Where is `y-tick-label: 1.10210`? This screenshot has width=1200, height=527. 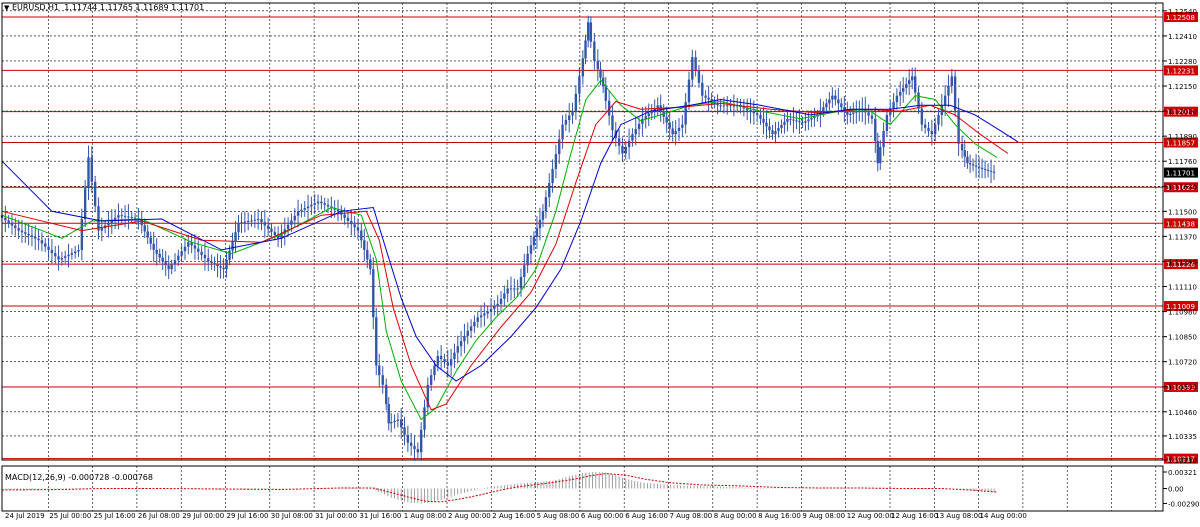
y-tick-label: 1.10210 is located at coordinates (1182, 461).